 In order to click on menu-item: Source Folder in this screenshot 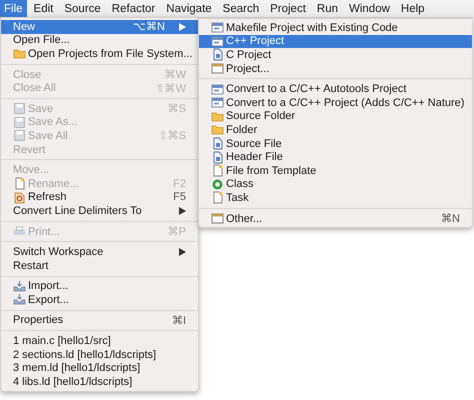, I will do `click(335, 117)`.